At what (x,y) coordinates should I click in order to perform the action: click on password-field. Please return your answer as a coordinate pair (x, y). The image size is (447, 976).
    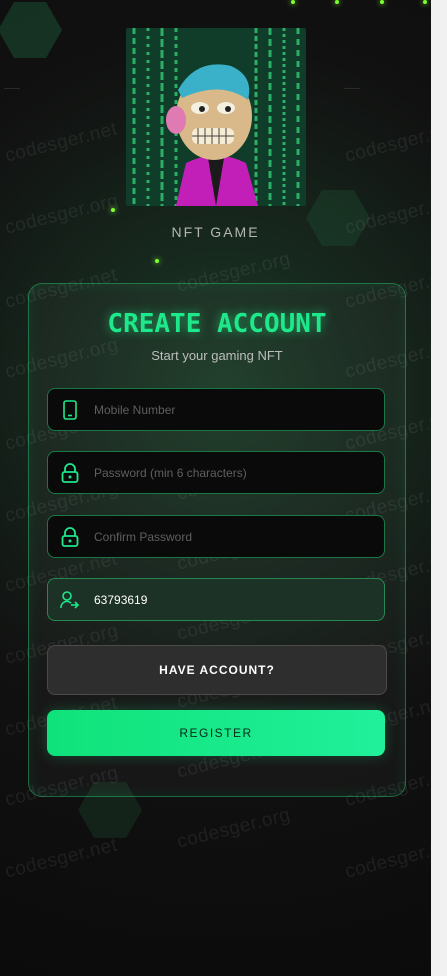
    Looking at the image, I should click on (216, 472).